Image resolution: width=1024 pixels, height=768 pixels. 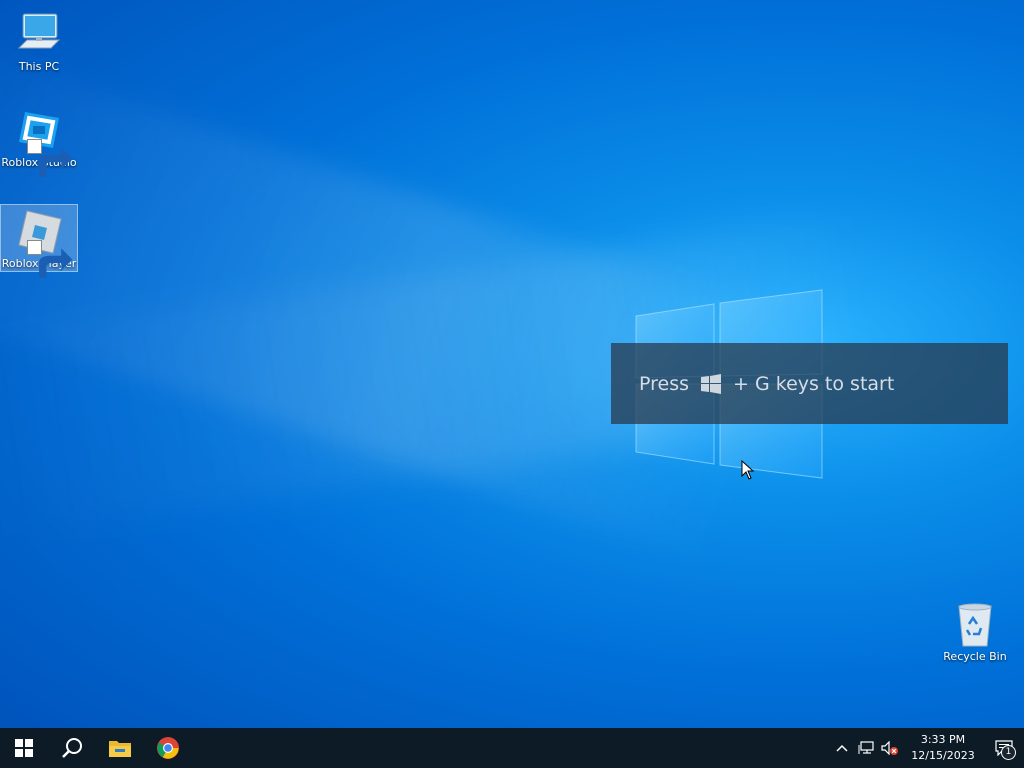 What do you see at coordinates (711, 383) in the screenshot?
I see `windows-key-icon` at bounding box center [711, 383].